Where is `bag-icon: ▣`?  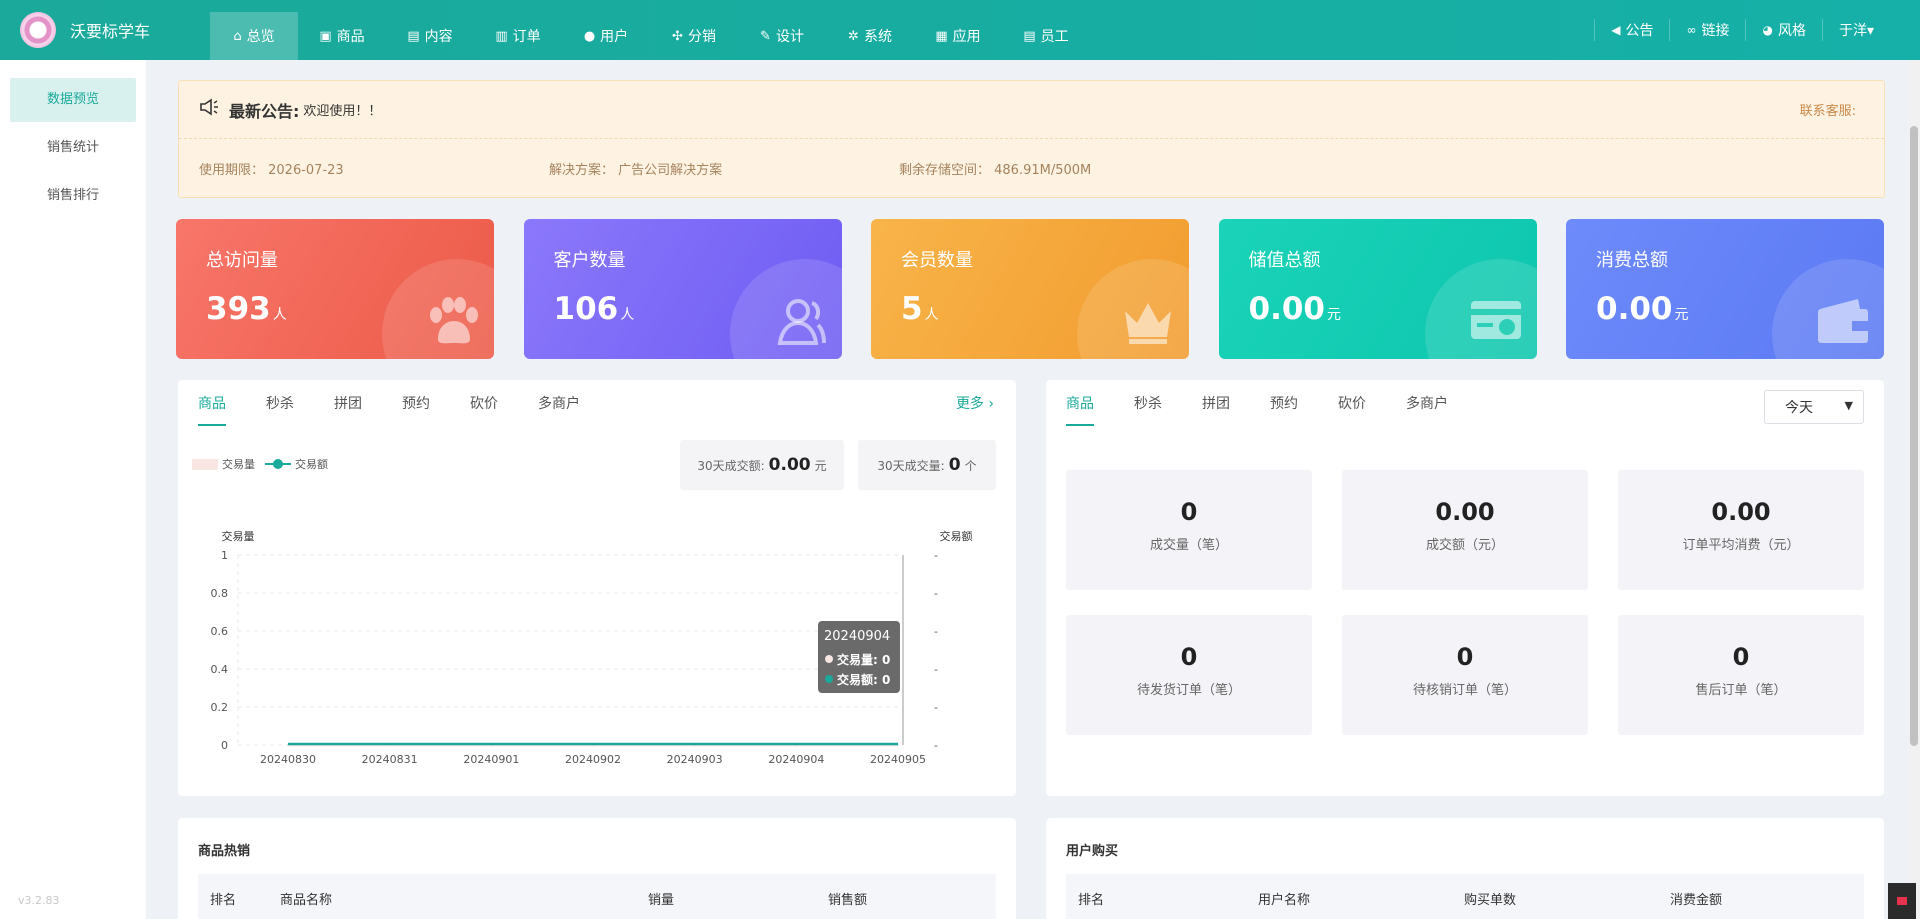 bag-icon: ▣ is located at coordinates (325, 36).